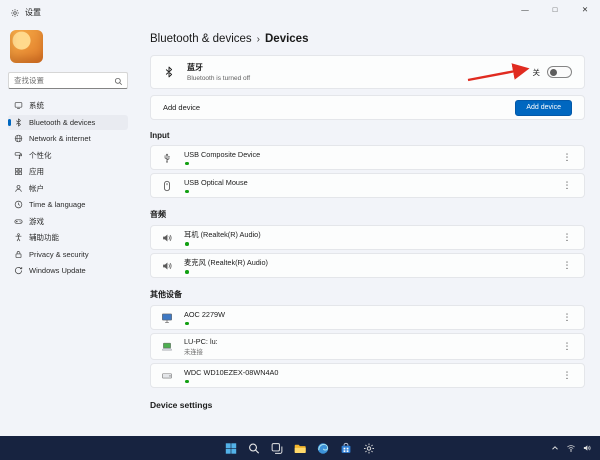  Describe the element at coordinates (204, 314) in the screenshot. I see `device-name: AOC 2279W` at that location.